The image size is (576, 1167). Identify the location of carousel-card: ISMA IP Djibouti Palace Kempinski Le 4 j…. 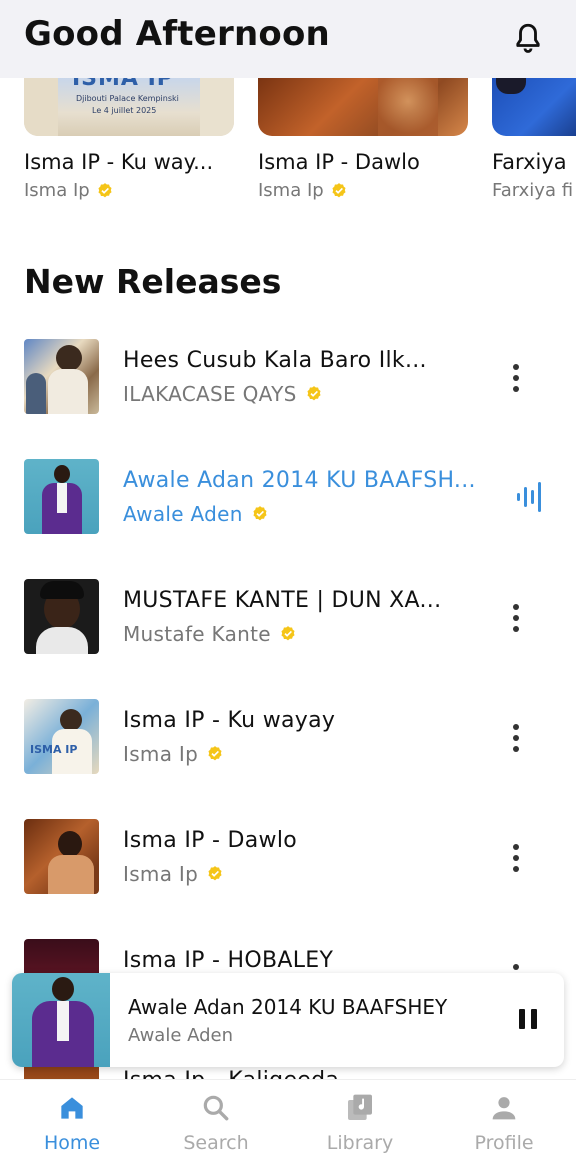
(130, 139).